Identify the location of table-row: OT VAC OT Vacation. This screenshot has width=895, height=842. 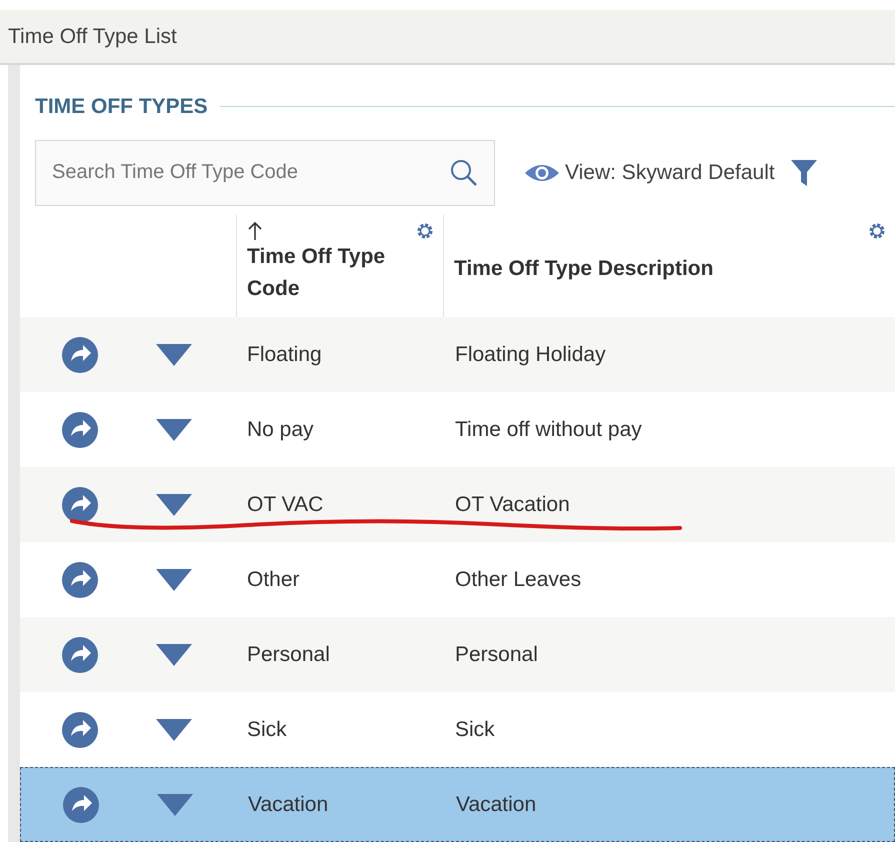
(457, 504).